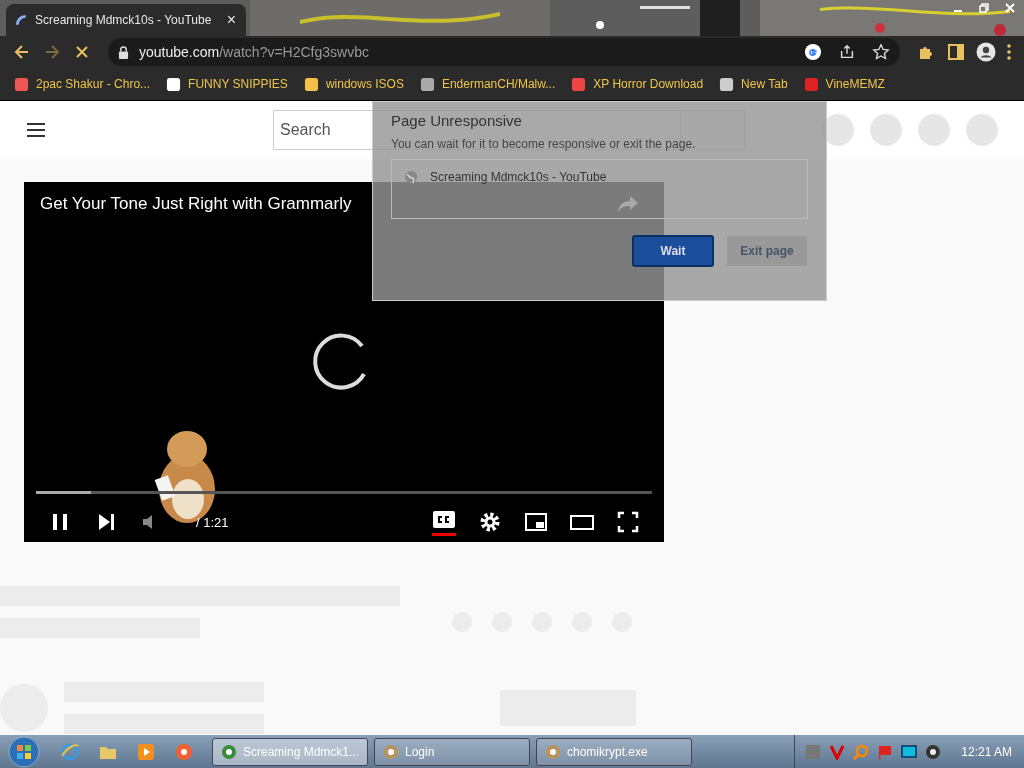  I want to click on google-icon, so click(813, 52).